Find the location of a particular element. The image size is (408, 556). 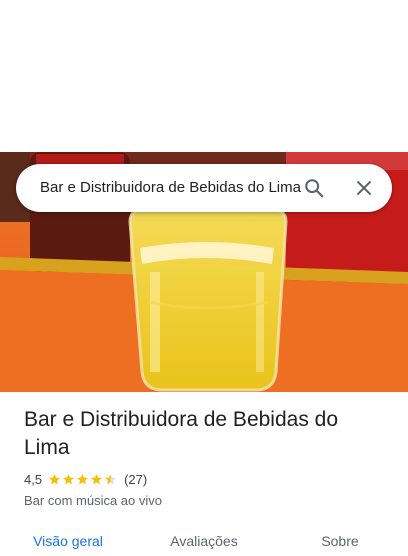

rating-row: 4,5 (27) is located at coordinates (204, 479).